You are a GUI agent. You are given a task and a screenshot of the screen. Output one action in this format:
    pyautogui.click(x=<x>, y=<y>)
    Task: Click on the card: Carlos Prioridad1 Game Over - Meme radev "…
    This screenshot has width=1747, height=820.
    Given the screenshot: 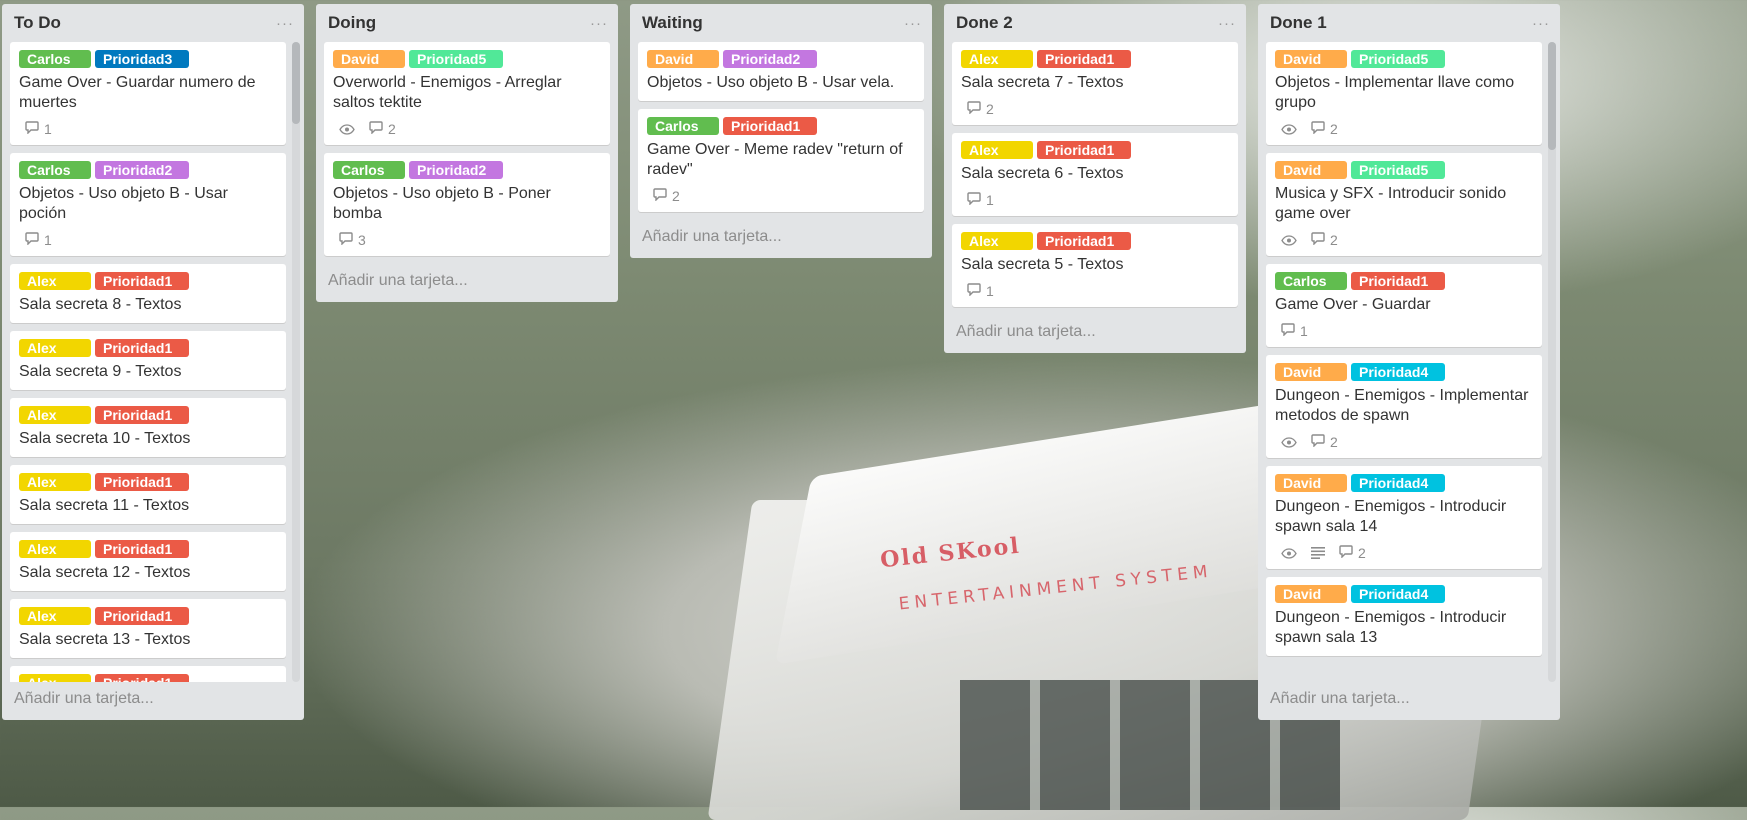 What is the action you would take?
    pyautogui.click(x=781, y=160)
    